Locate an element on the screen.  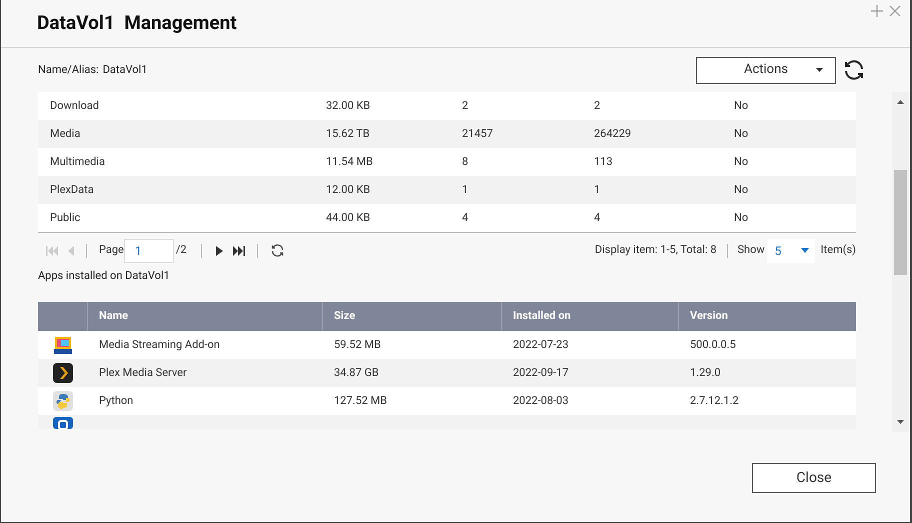
table-cell: 1.29.0 is located at coordinates (705, 372).